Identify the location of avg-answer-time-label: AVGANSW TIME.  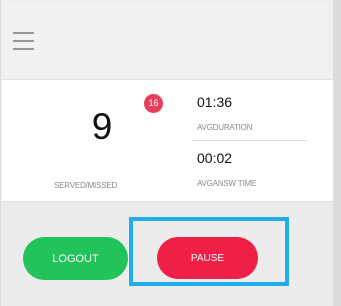
(227, 183).